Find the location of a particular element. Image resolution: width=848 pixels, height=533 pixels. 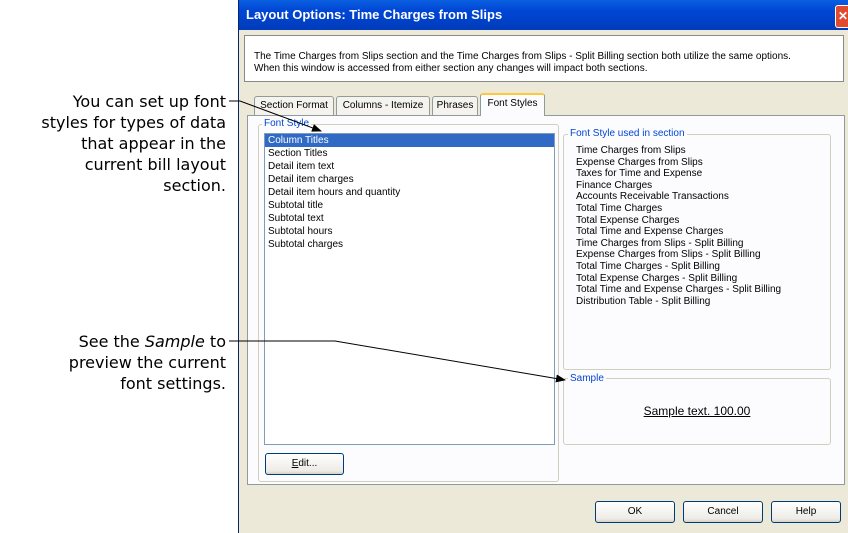

callout-line: styles for types of data is located at coordinates (133, 122).